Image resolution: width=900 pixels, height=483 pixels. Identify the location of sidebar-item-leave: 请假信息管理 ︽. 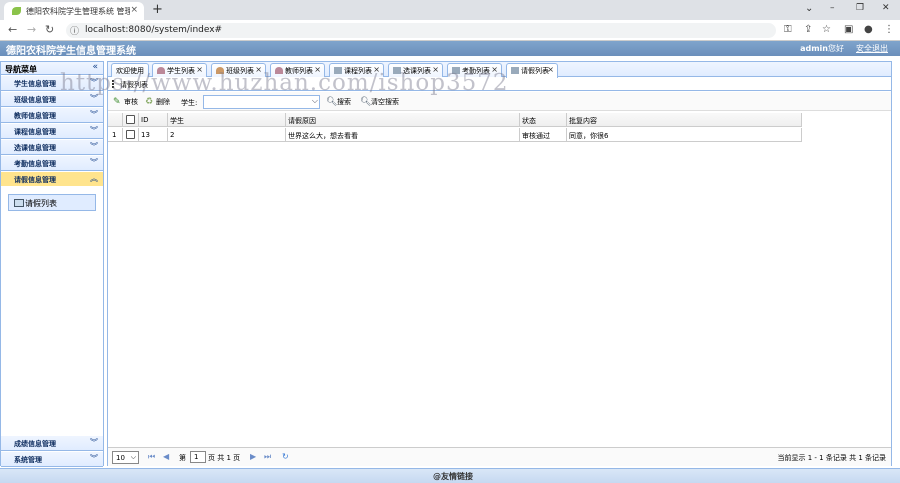
(52, 179).